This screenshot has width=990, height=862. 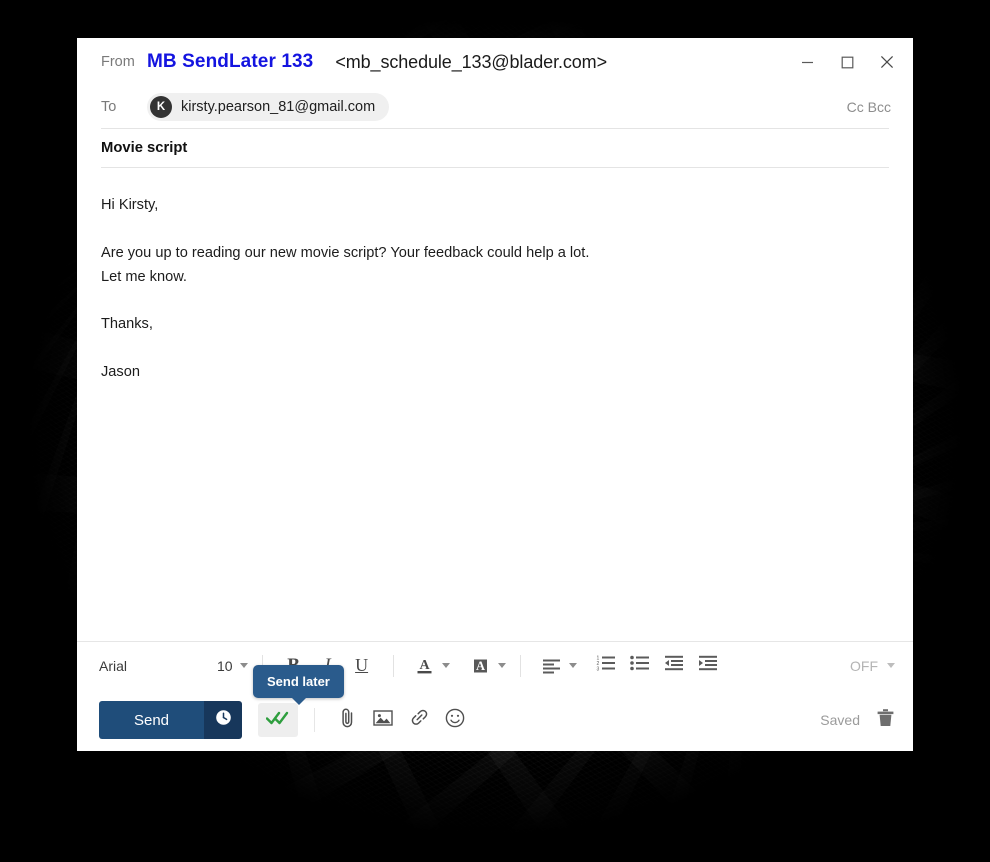 What do you see at coordinates (127, 324) in the screenshot?
I see `body-line-thanks: Thanks,` at bounding box center [127, 324].